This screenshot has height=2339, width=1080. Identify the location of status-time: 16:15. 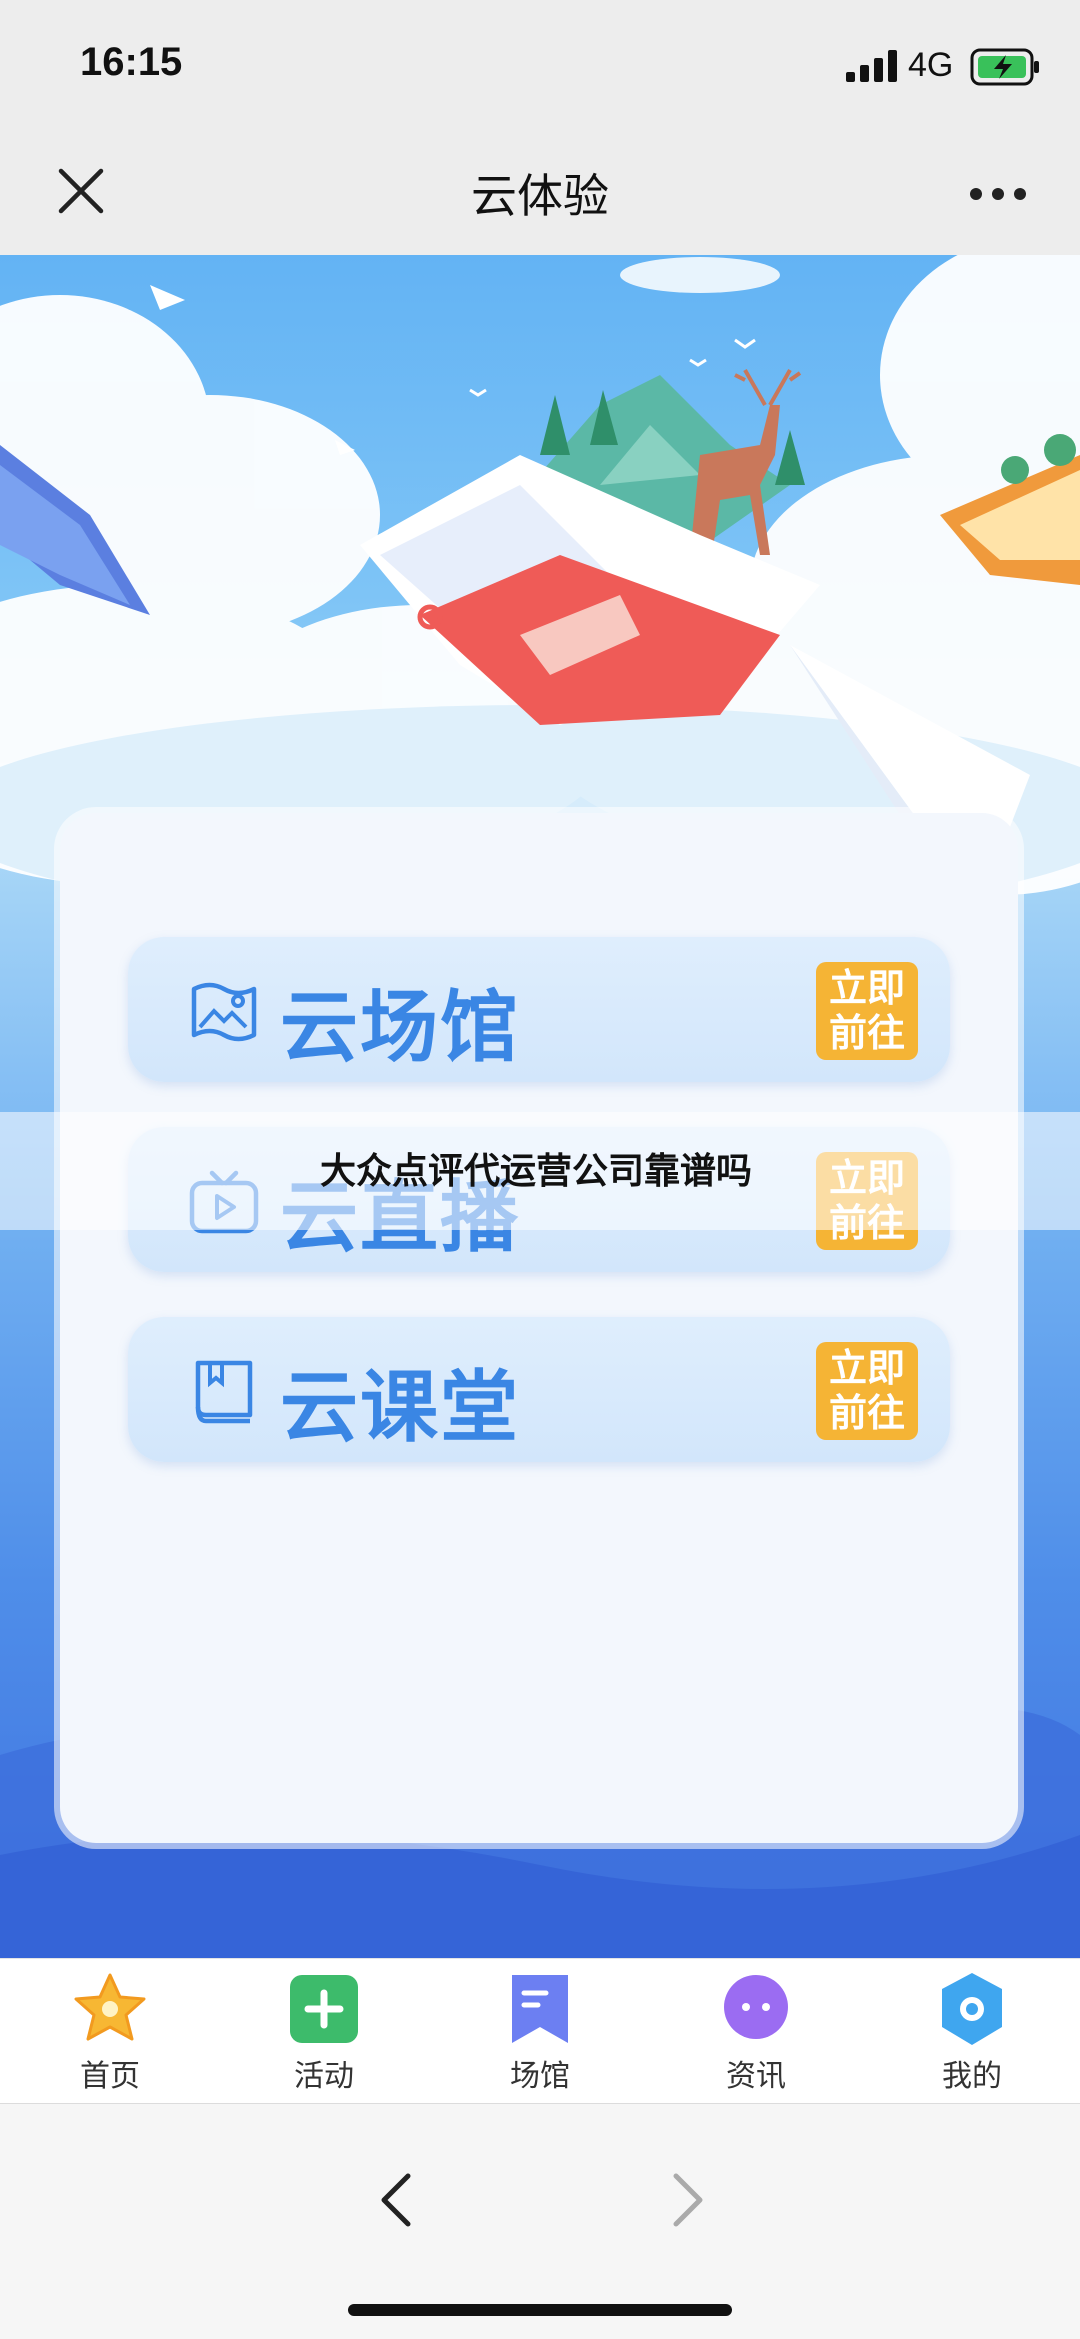
(131, 62).